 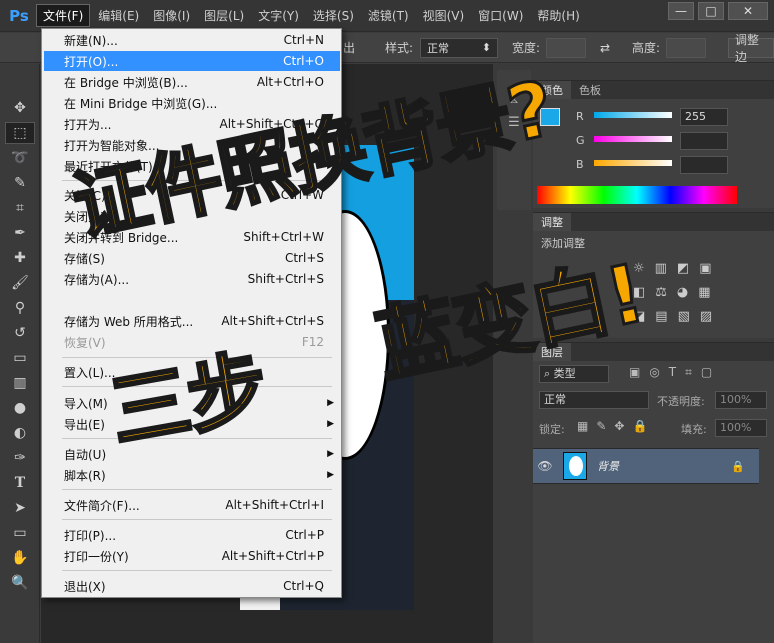 What do you see at coordinates (330, 403) in the screenshot?
I see `submenu-arrow-icon: ▶` at bounding box center [330, 403].